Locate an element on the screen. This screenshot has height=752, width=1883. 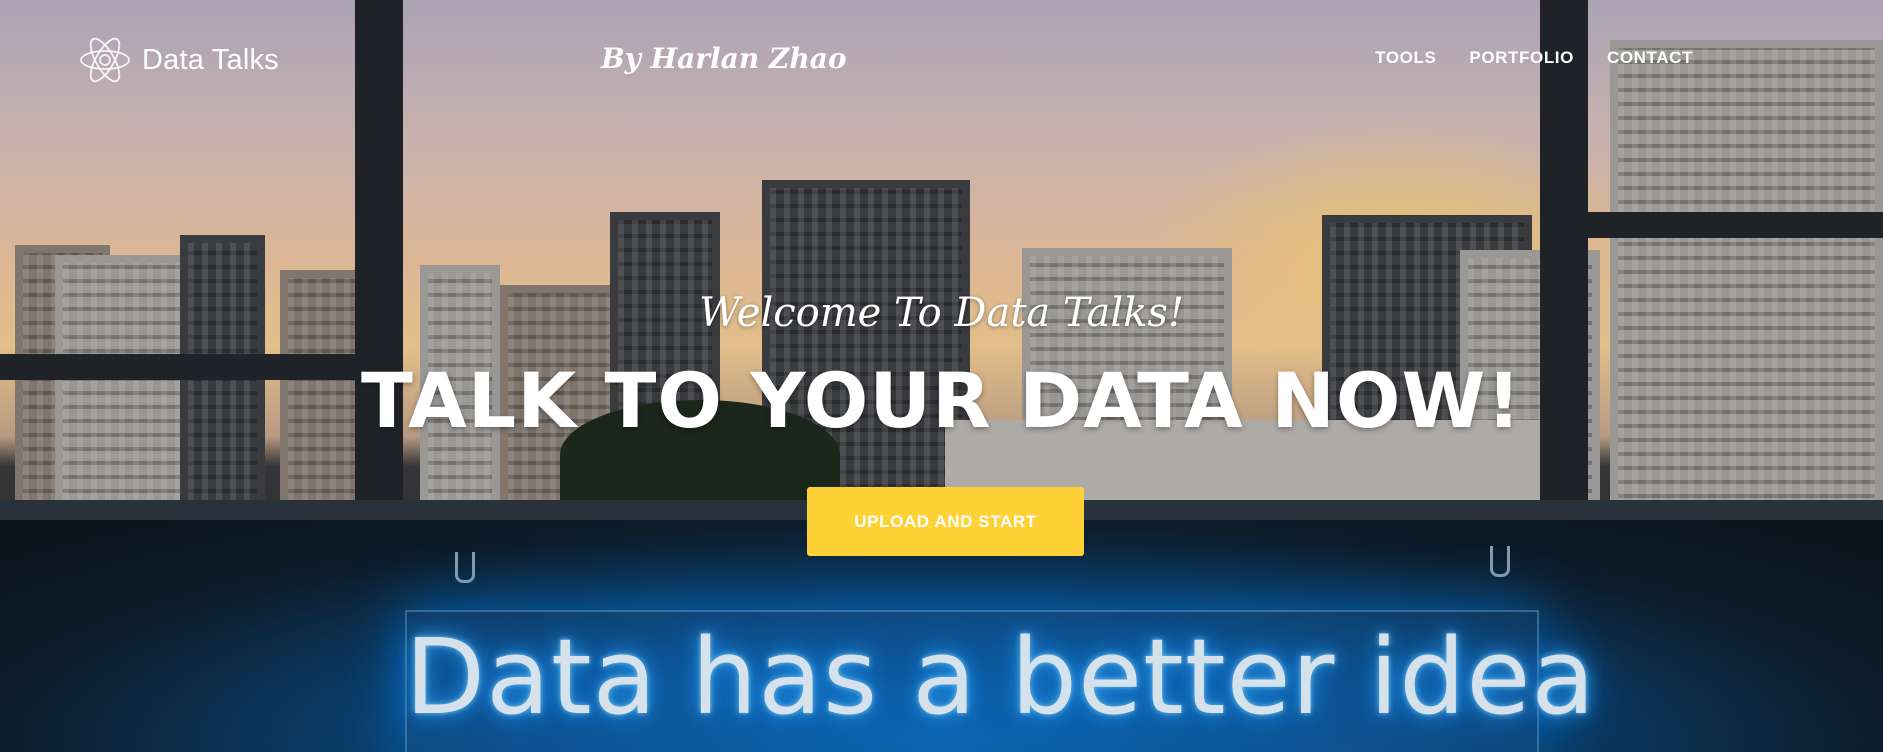
author-byline: By Harlan Zhao is located at coordinates (724, 58).